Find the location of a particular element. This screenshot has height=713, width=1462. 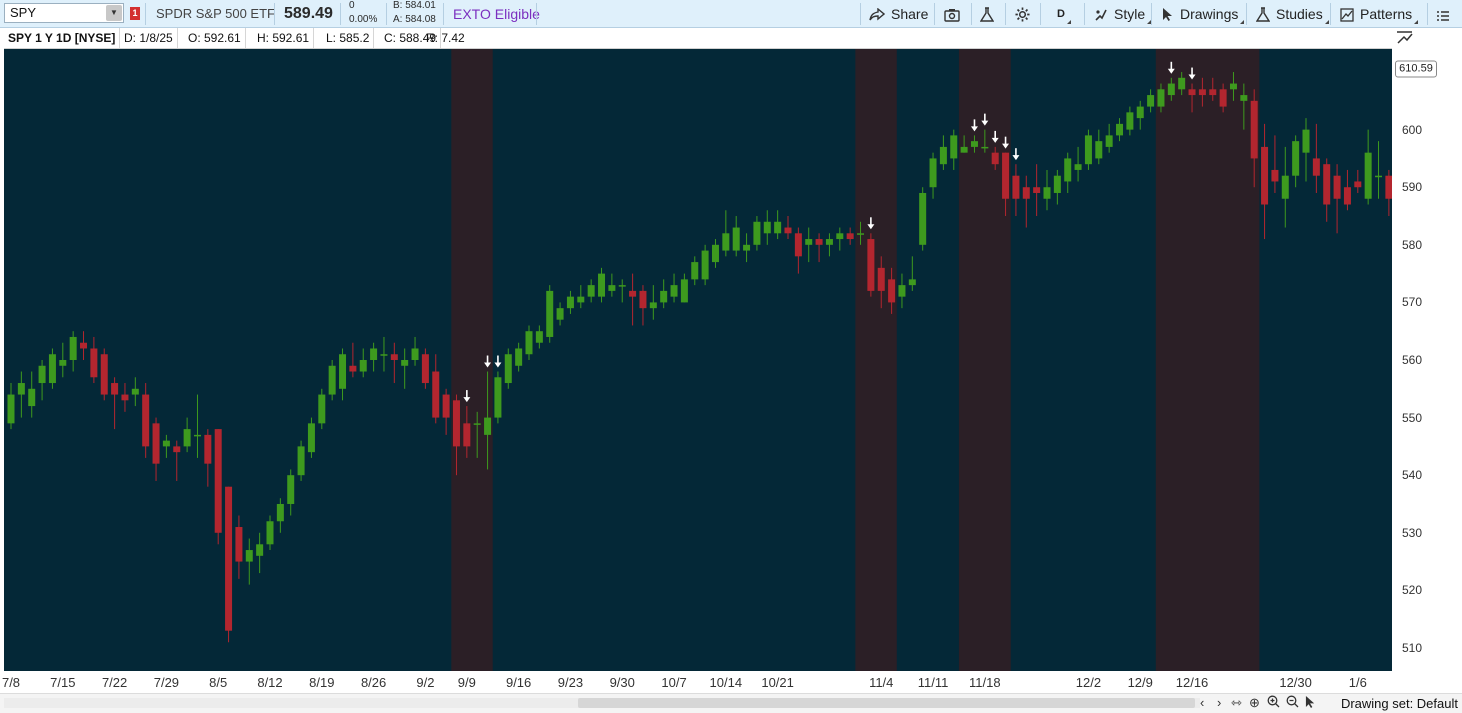

bottom-bar: ‹ › ⇿ ⊕ Drawing set: Default is located at coordinates (731, 703).